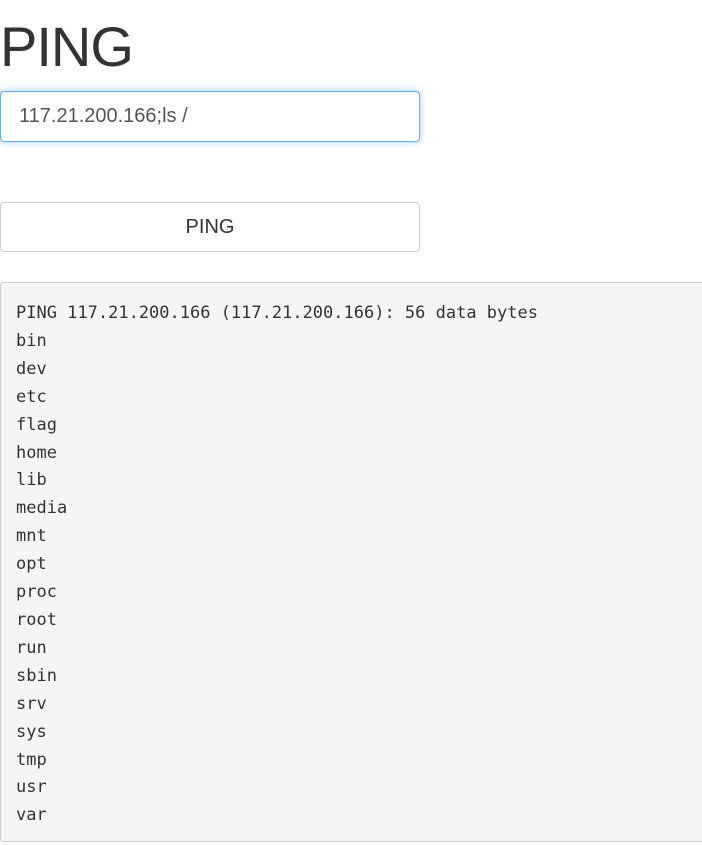 Image resolution: width=702 pixels, height=845 pixels. What do you see at coordinates (36, 619) in the screenshot?
I see `output-line: root` at bounding box center [36, 619].